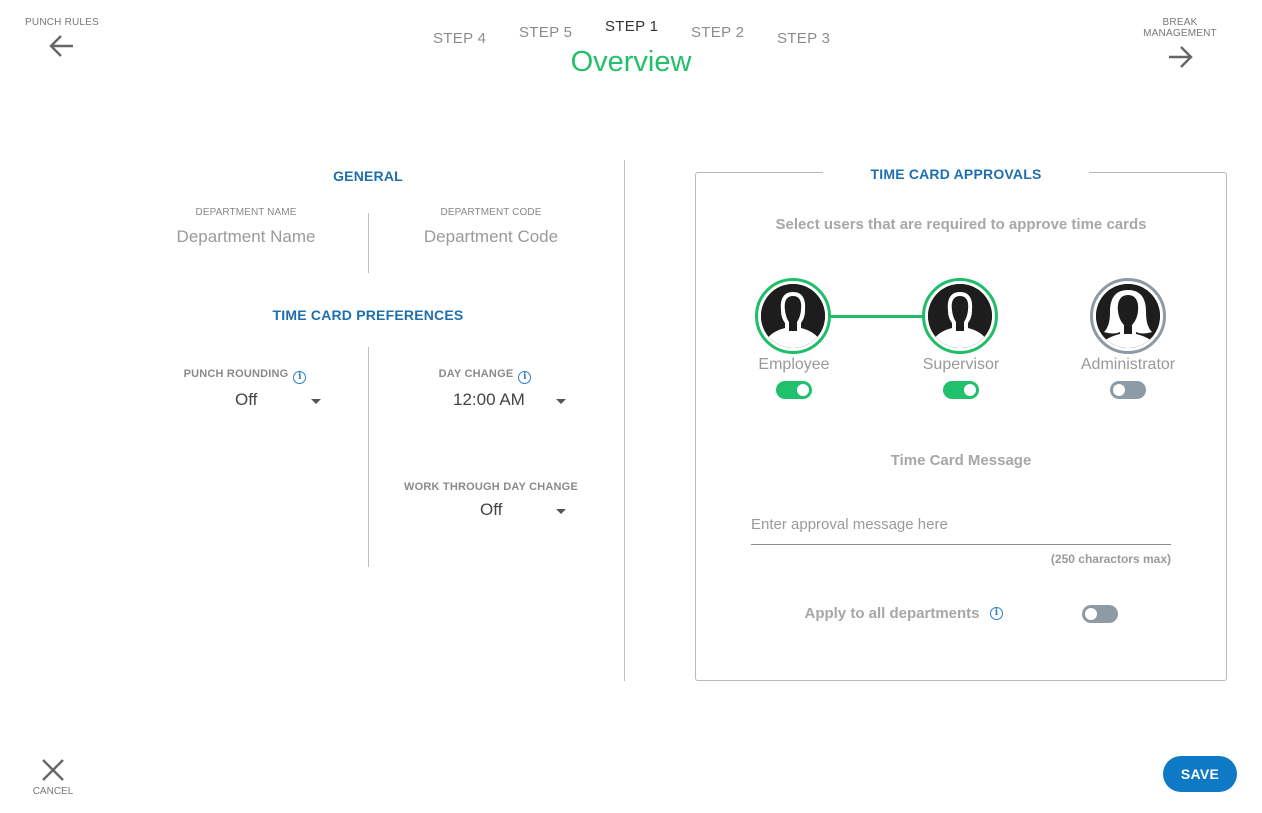  I want to click on step-3-tab: STEP 3, so click(803, 38).